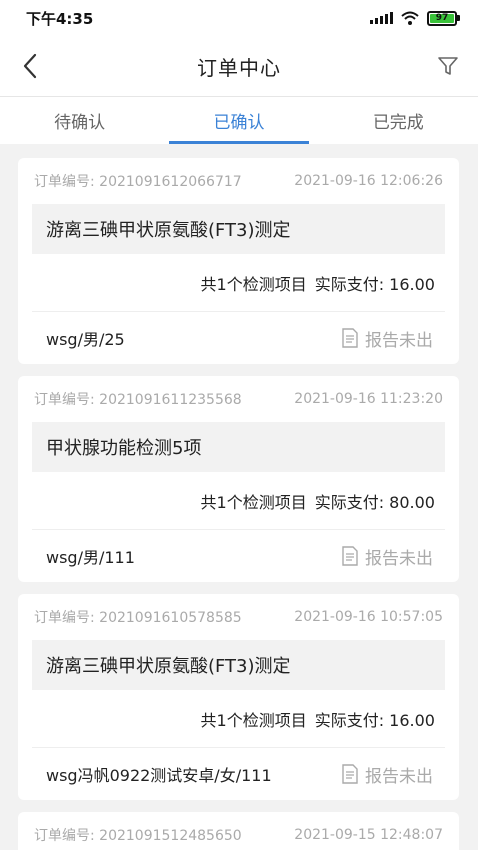  I want to click on nav-bar: 订单中心, so click(239, 66).